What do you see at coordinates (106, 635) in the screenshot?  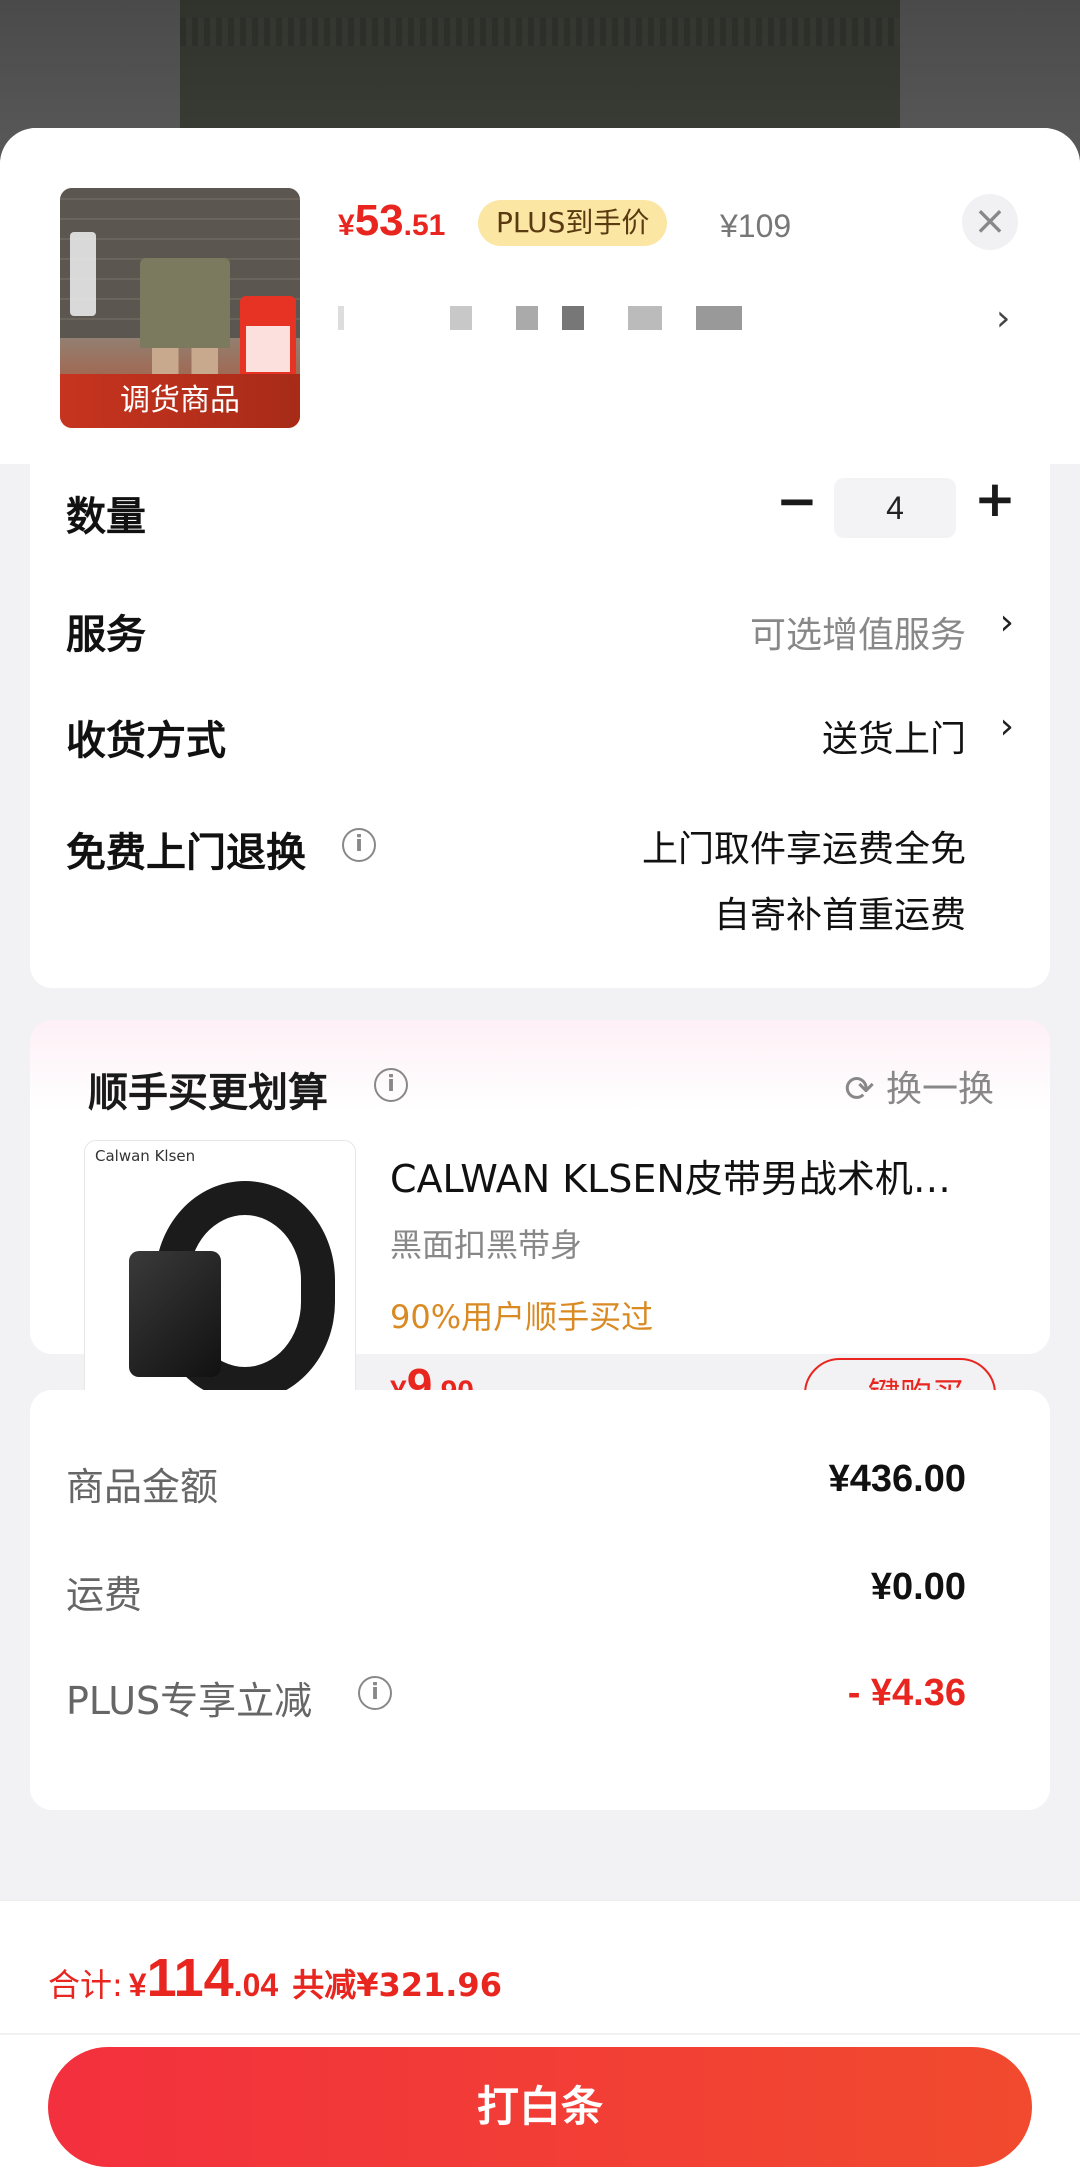 I see `service-label: 服务` at bounding box center [106, 635].